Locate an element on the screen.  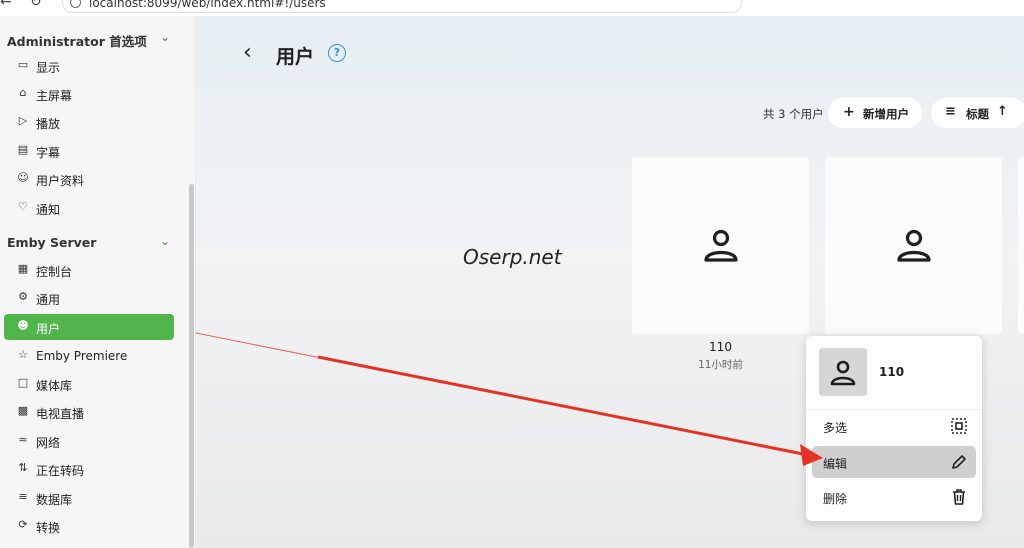
sidebar-item-label: Emby Premiere is located at coordinates (82, 356).